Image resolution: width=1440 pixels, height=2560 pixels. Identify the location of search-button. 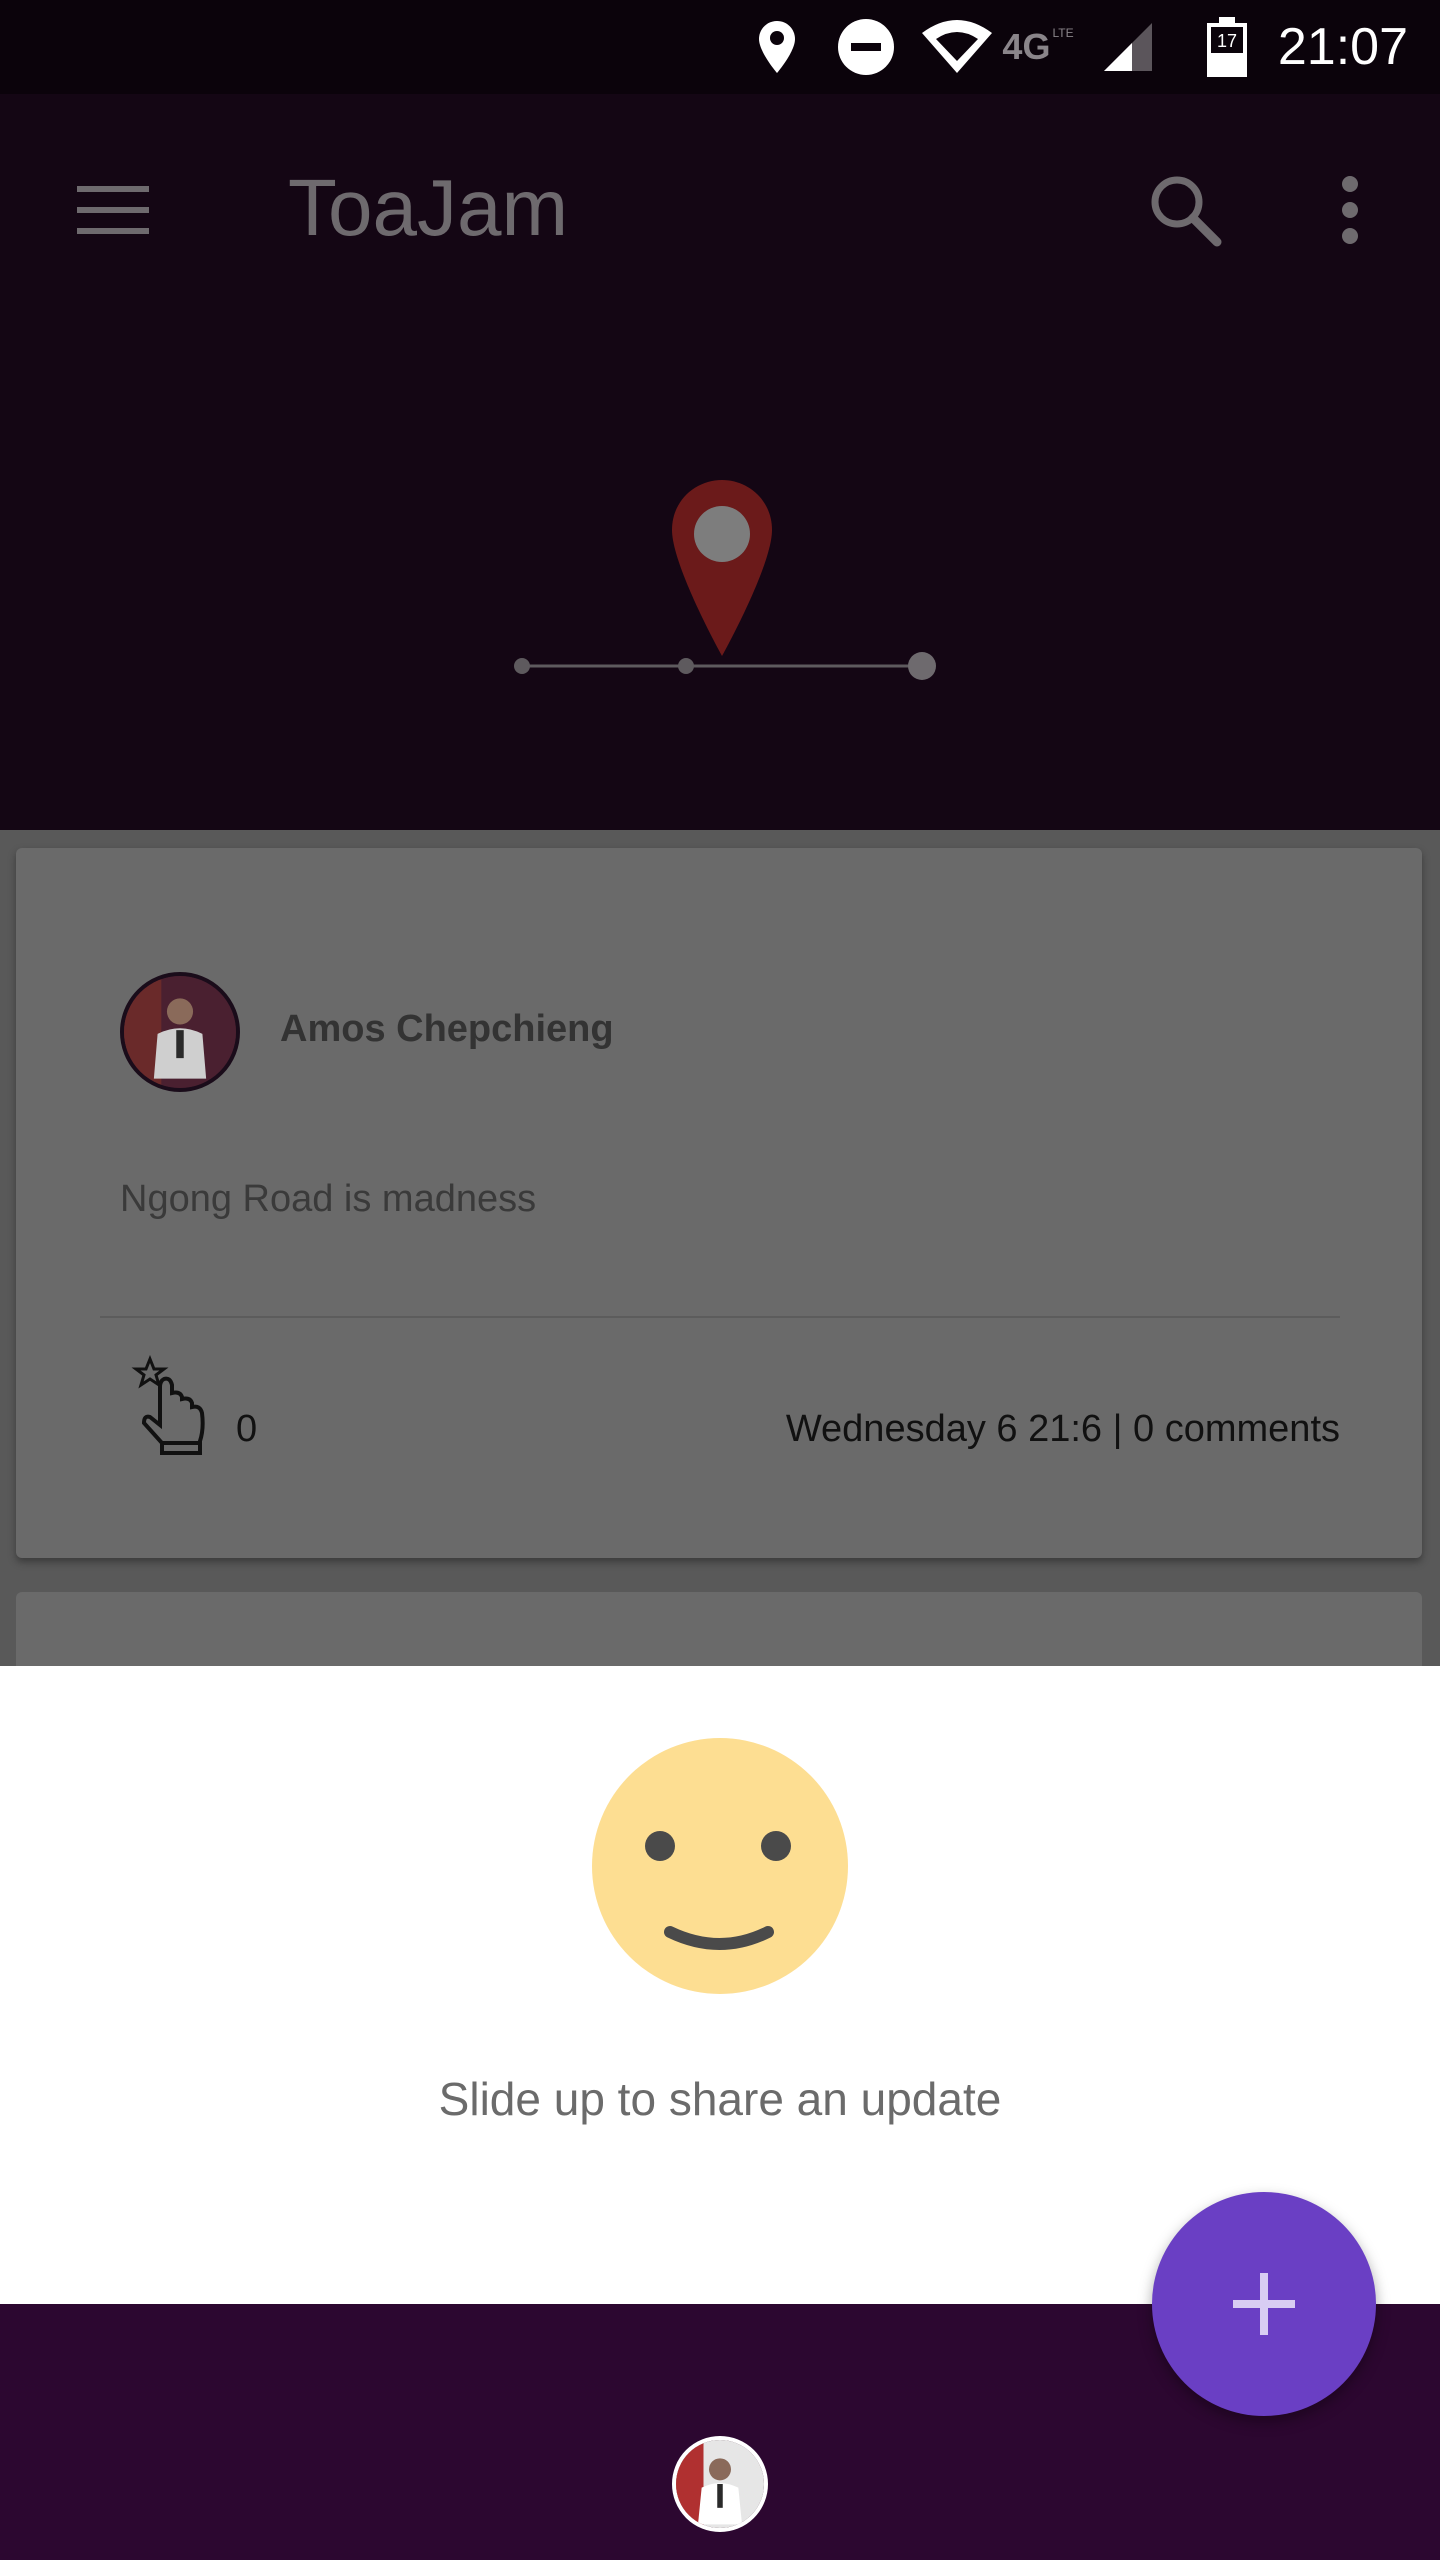
(1185, 210).